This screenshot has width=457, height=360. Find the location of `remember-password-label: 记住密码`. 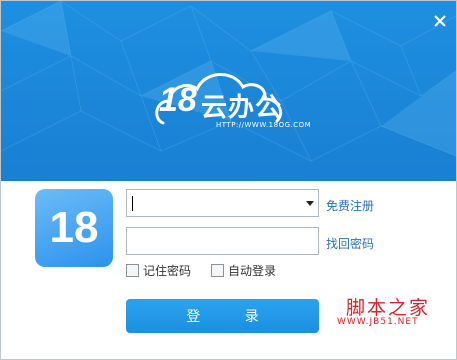

remember-password-label: 记住密码 is located at coordinates (167, 271).